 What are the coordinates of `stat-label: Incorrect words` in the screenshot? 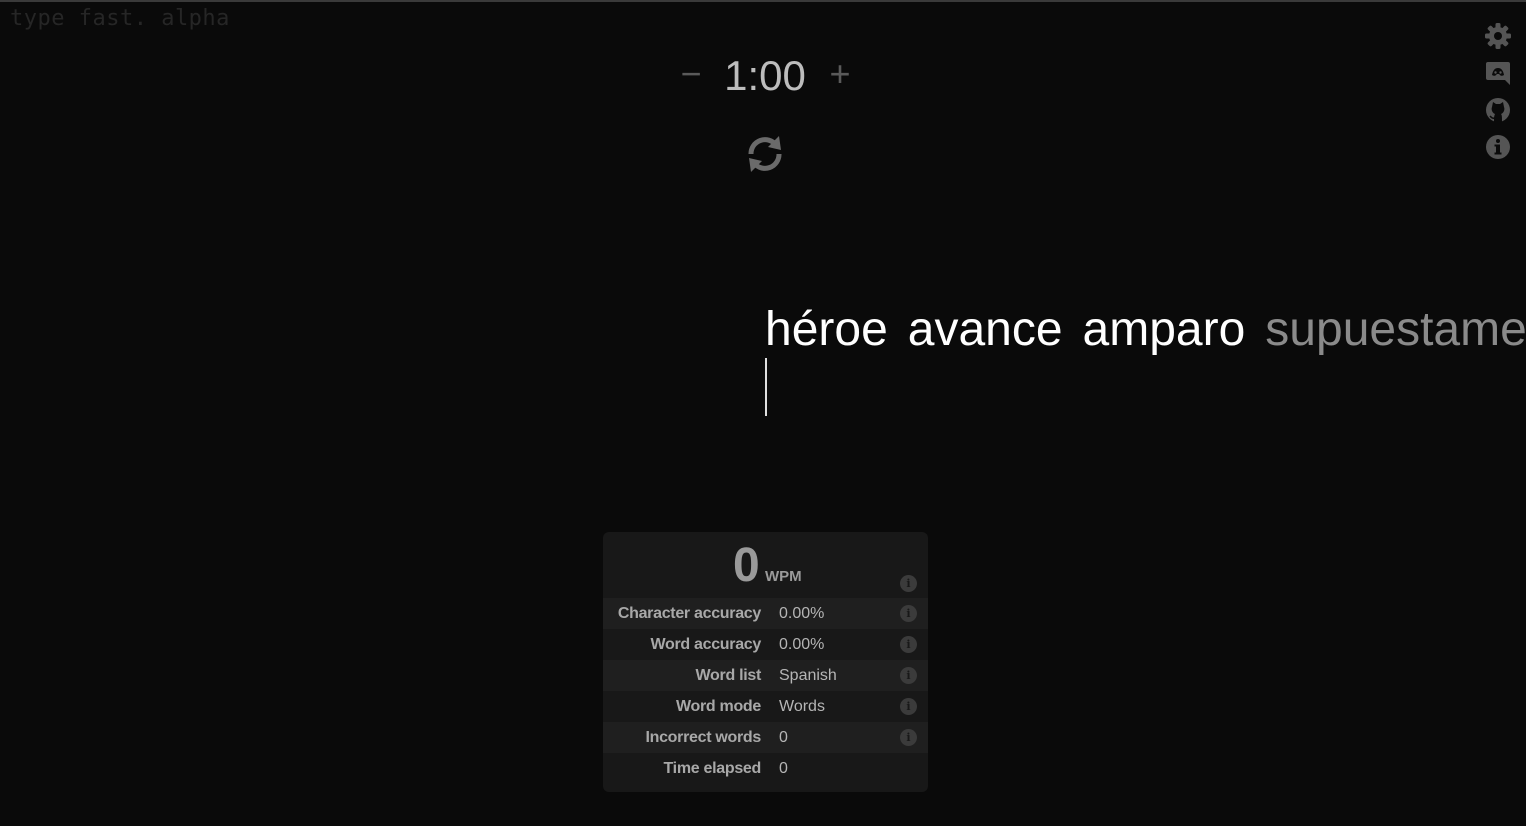 It's located at (703, 737).